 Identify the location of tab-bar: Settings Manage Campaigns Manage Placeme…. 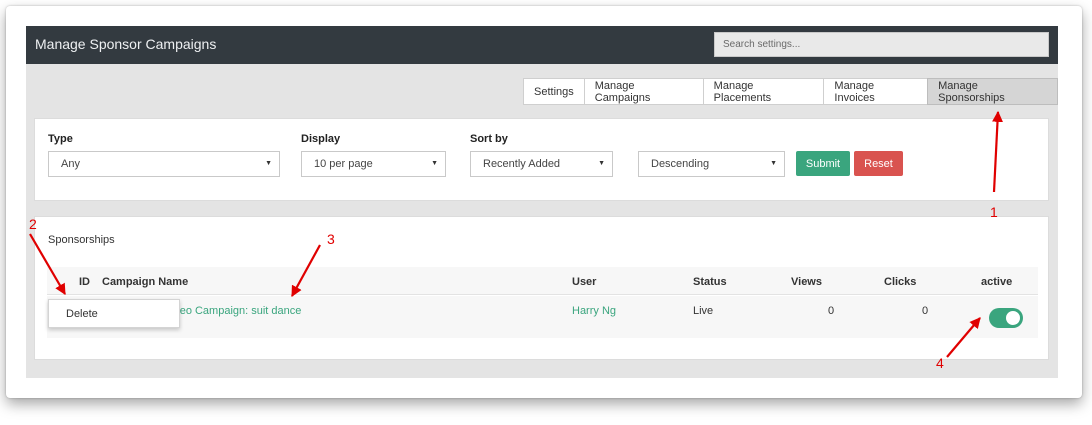
(790, 91).